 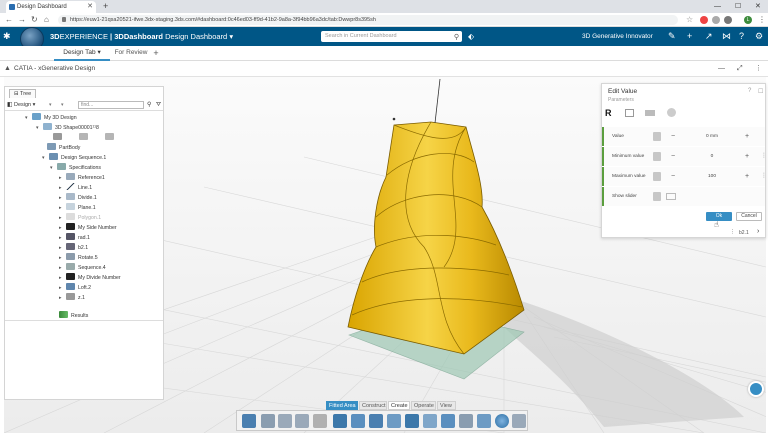 I want to click on tree-tab: ⊟ Tree, so click(x=23, y=93).